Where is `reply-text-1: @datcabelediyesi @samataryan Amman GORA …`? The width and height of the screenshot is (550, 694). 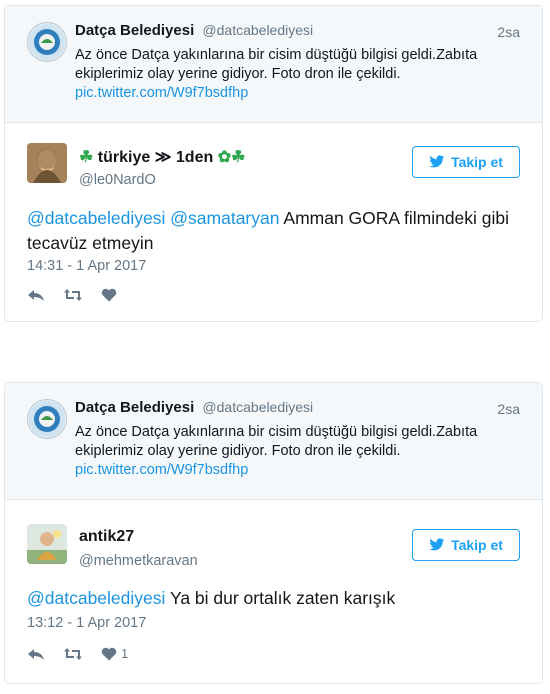
reply-text-1: @datcabelediyesi @samataryan Amman GORA … is located at coordinates (274, 231).